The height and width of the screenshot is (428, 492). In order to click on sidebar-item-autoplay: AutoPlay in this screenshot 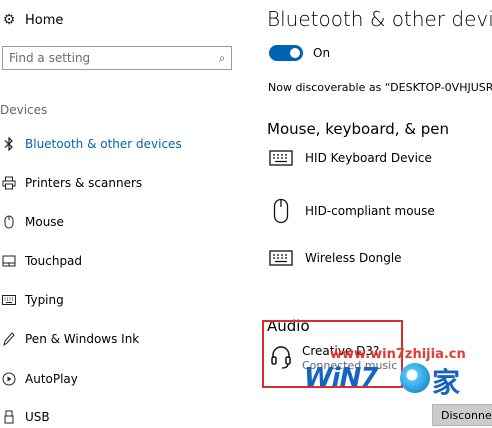, I will do `click(39, 379)`.